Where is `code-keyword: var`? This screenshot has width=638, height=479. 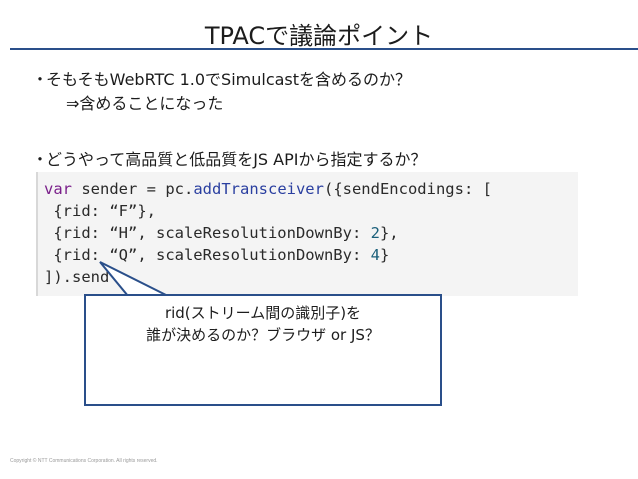
code-keyword: var is located at coordinates (58, 189).